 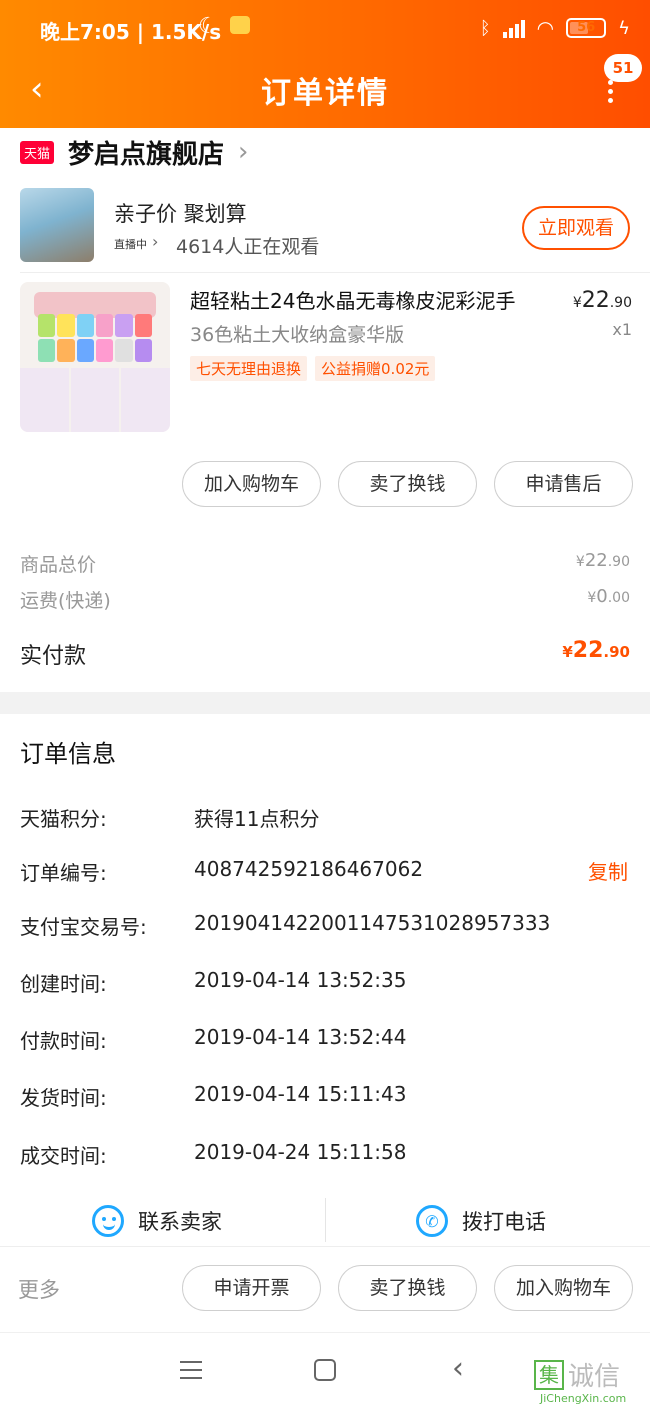 What do you see at coordinates (313, 368) in the screenshot?
I see `product-tags: 七天无理由退换 公益捐赠0.02元` at bounding box center [313, 368].